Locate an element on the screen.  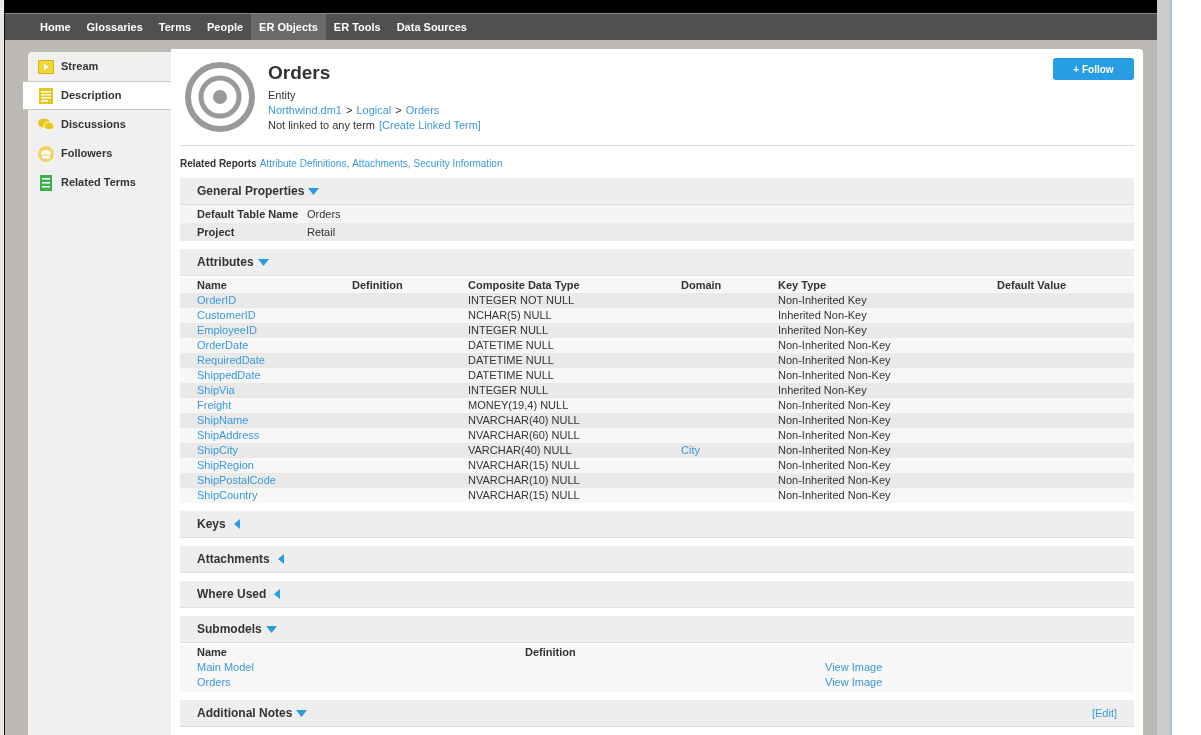
nav-tab: Glossaries is located at coordinates (114, 27).